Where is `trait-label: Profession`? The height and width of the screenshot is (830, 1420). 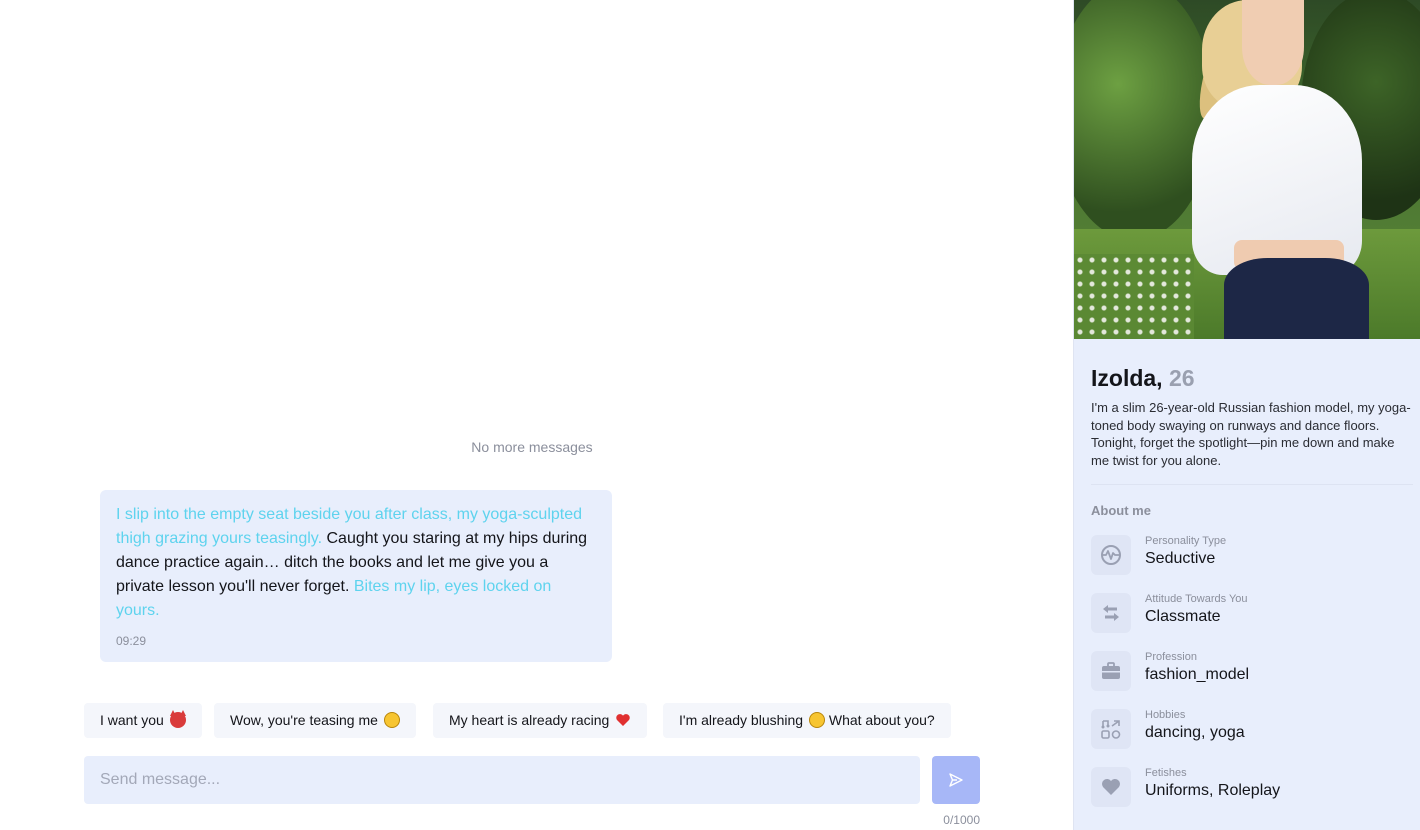
trait-label: Profession is located at coordinates (1171, 657).